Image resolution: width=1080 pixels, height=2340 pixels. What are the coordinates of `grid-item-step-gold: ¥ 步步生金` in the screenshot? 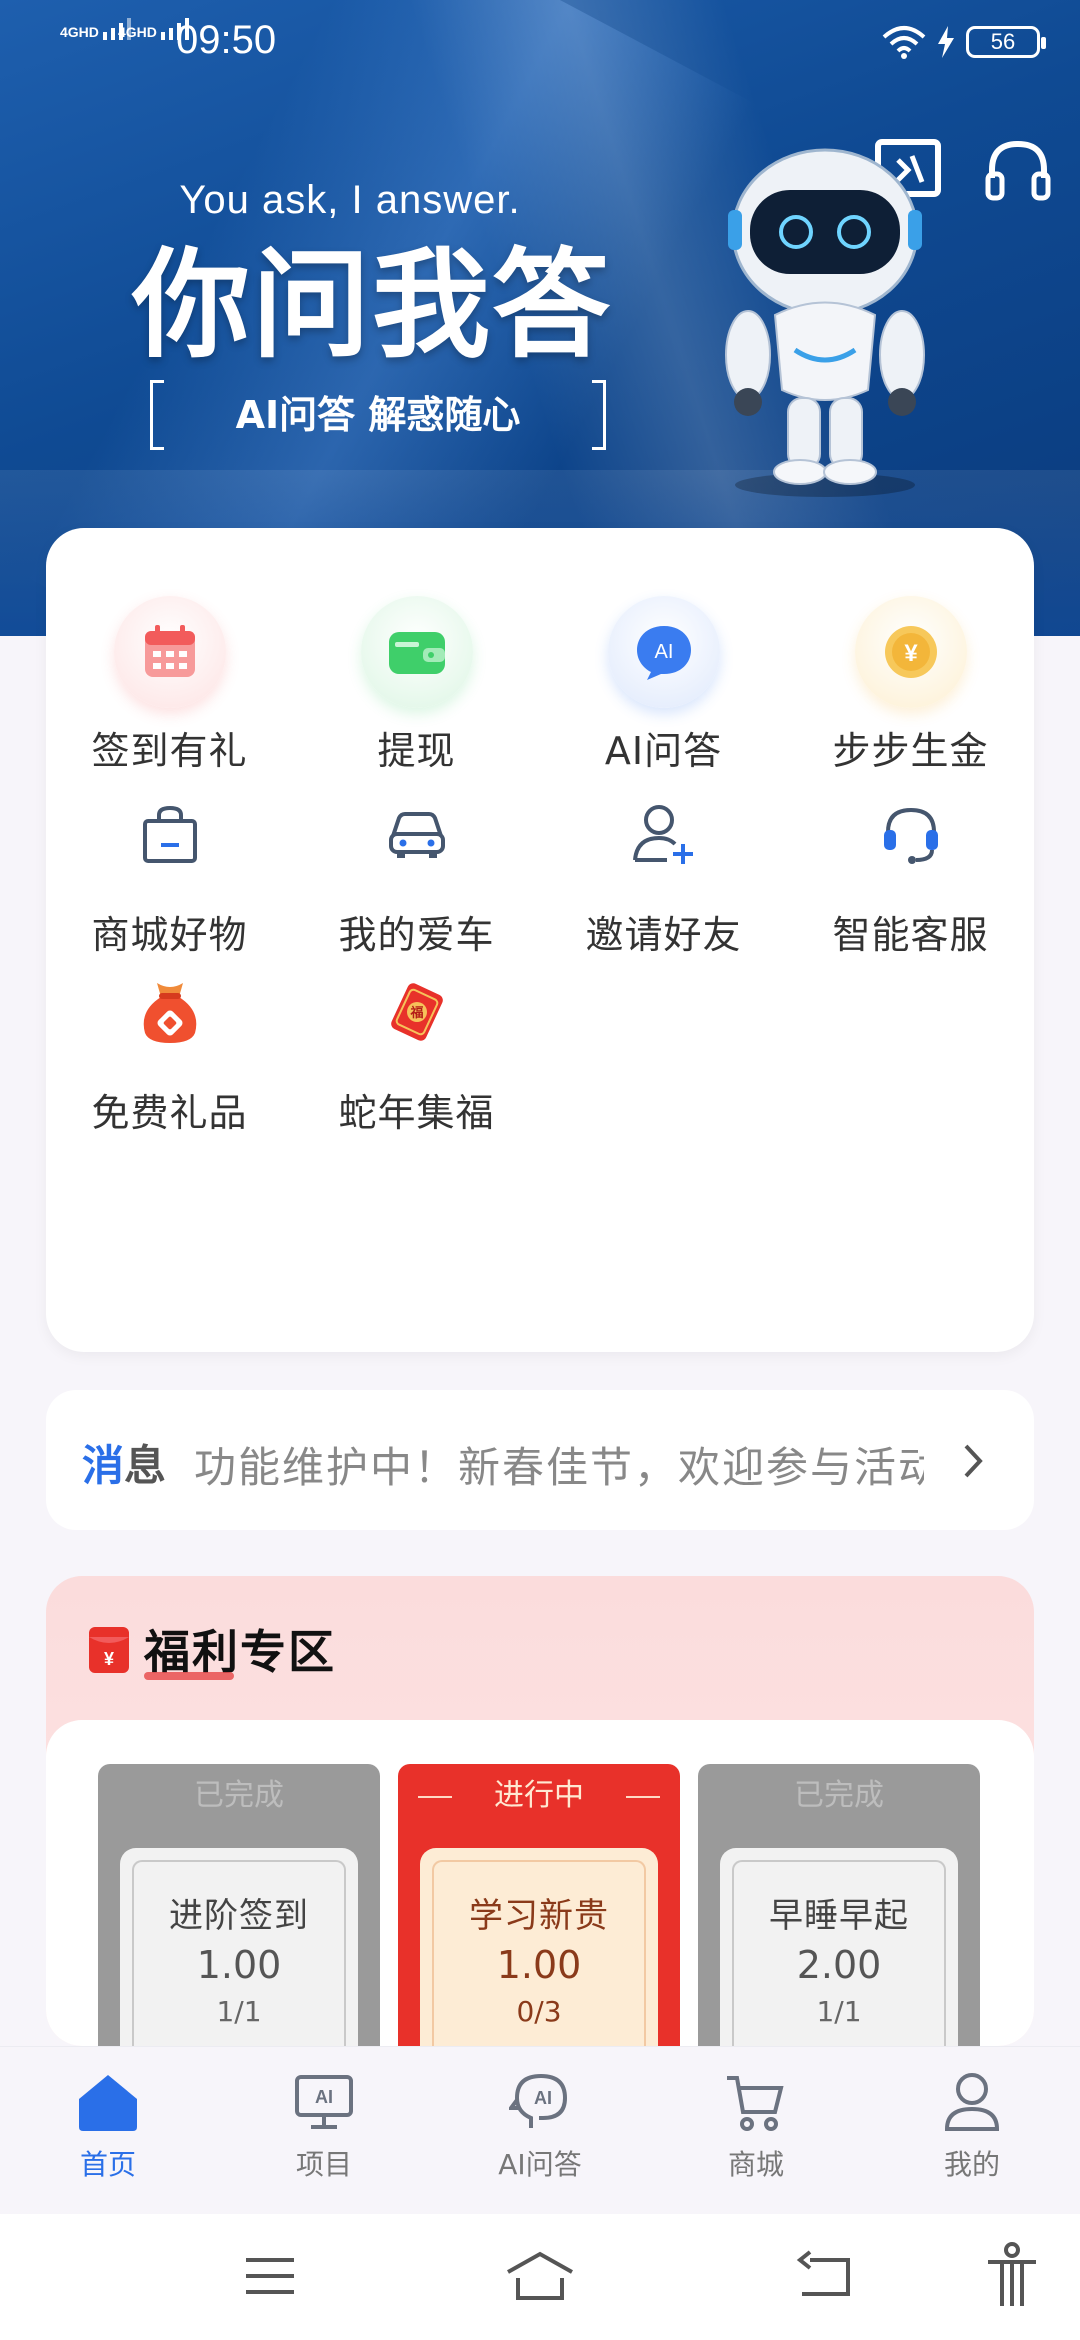 It's located at (910, 683).